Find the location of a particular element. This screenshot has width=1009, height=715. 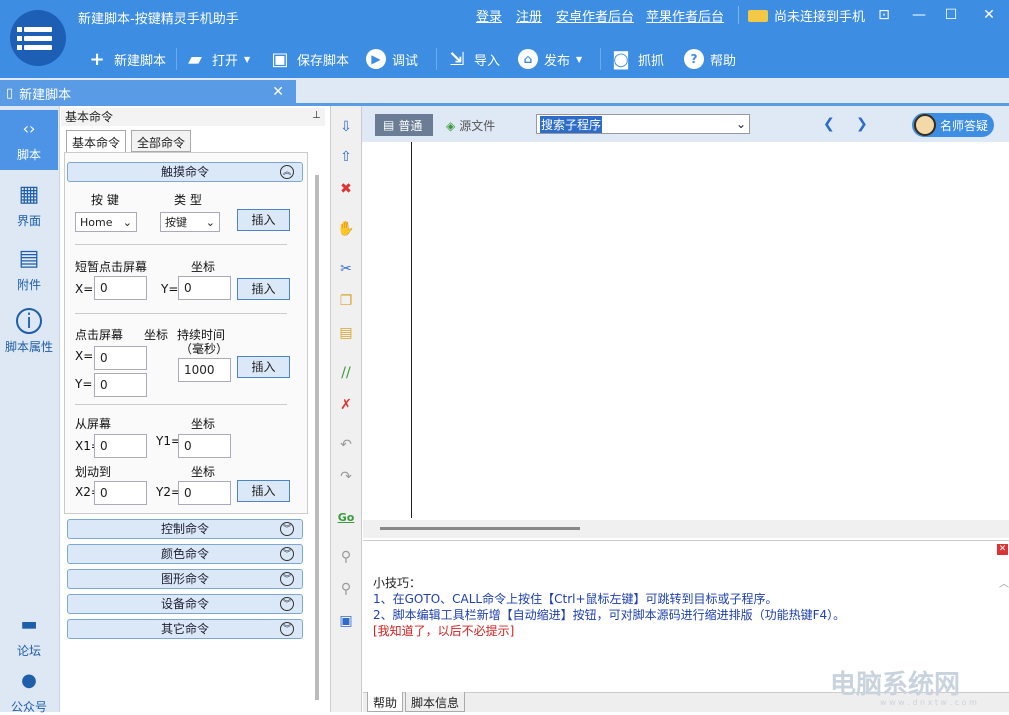

find-icon: ⚲ is located at coordinates (346, 557).